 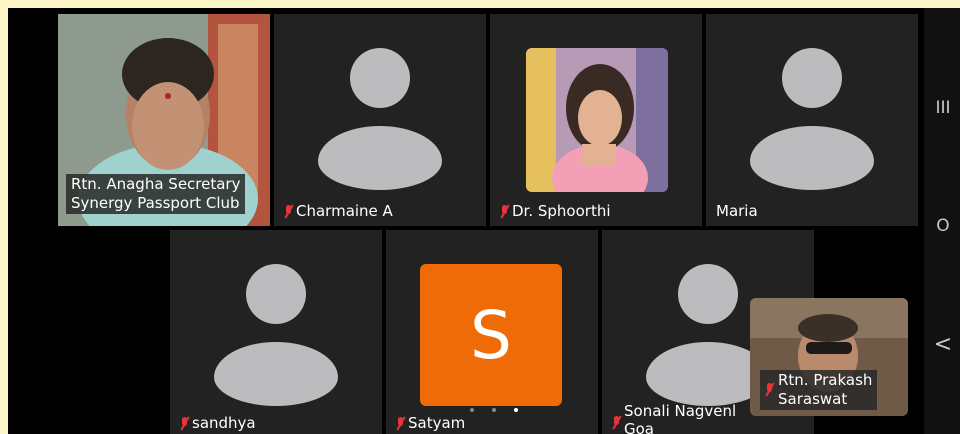 I want to click on participant-name-row: Charmaine A, so click(x=338, y=211).